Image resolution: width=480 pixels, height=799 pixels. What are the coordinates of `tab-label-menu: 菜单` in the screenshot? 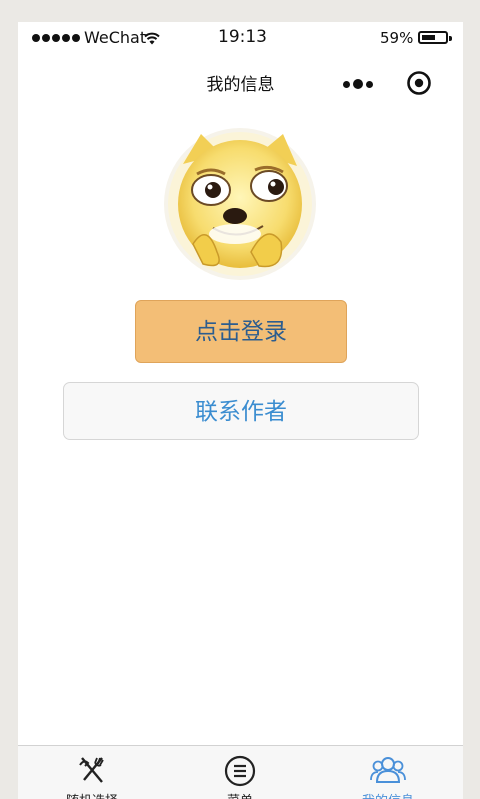 It's located at (240, 794).